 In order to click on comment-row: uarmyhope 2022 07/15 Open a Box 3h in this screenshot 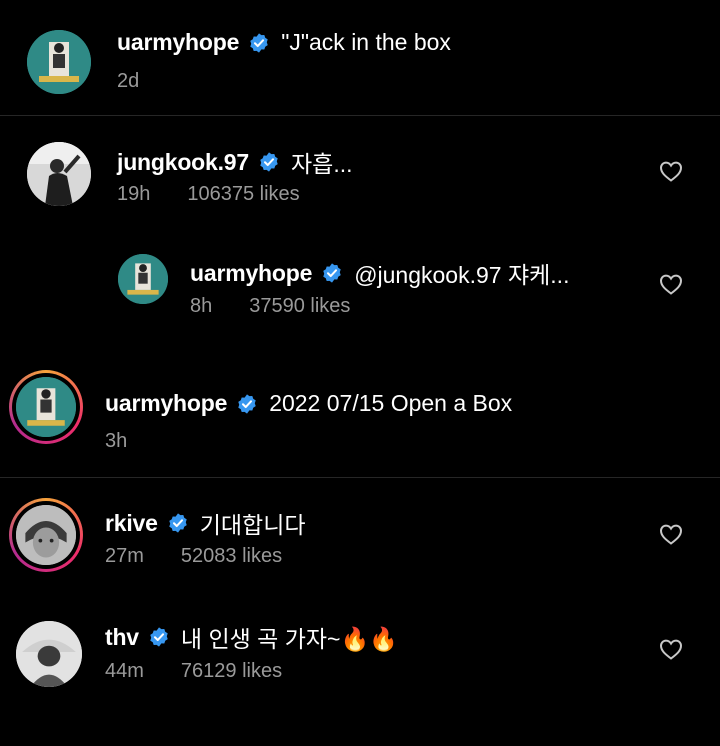, I will do `click(360, 420)`.